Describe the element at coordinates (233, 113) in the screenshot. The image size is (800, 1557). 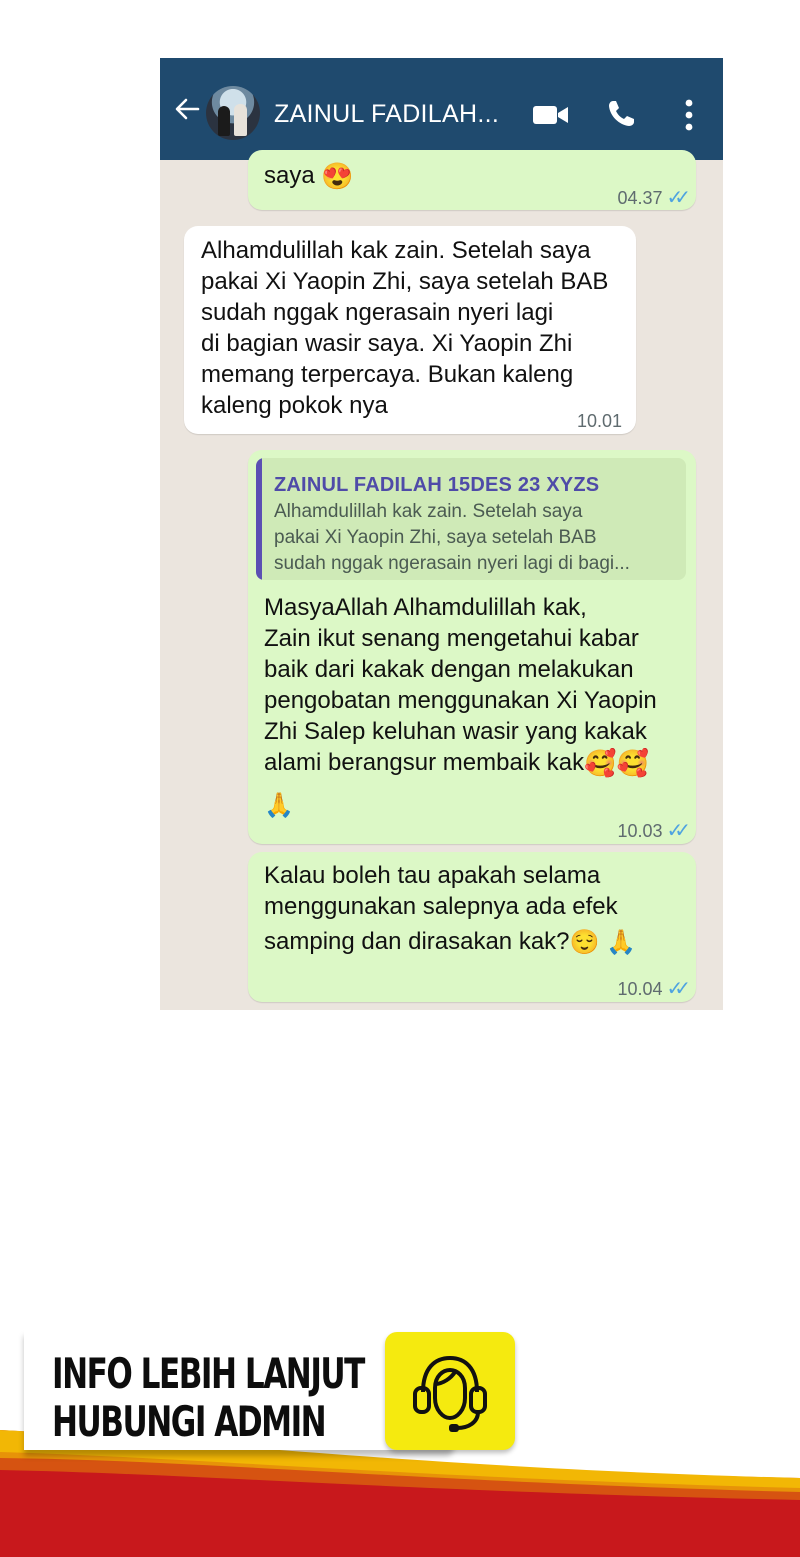
I see `avatar` at that location.